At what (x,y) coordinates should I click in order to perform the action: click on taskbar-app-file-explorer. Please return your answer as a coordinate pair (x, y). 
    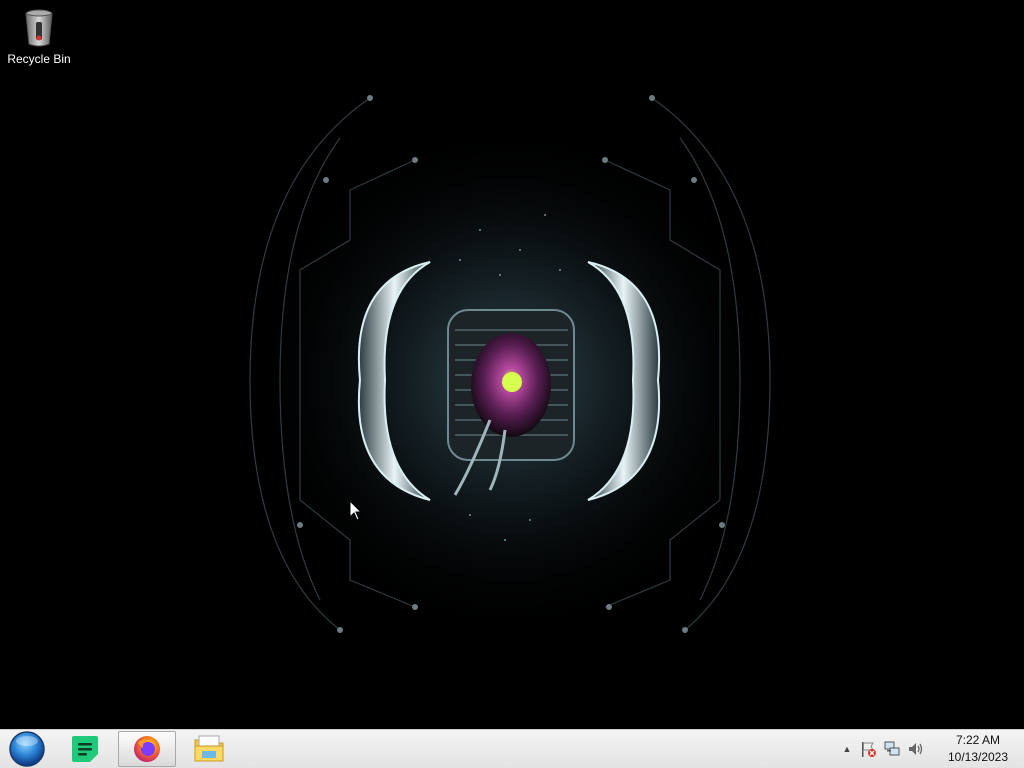
    Looking at the image, I should click on (209, 749).